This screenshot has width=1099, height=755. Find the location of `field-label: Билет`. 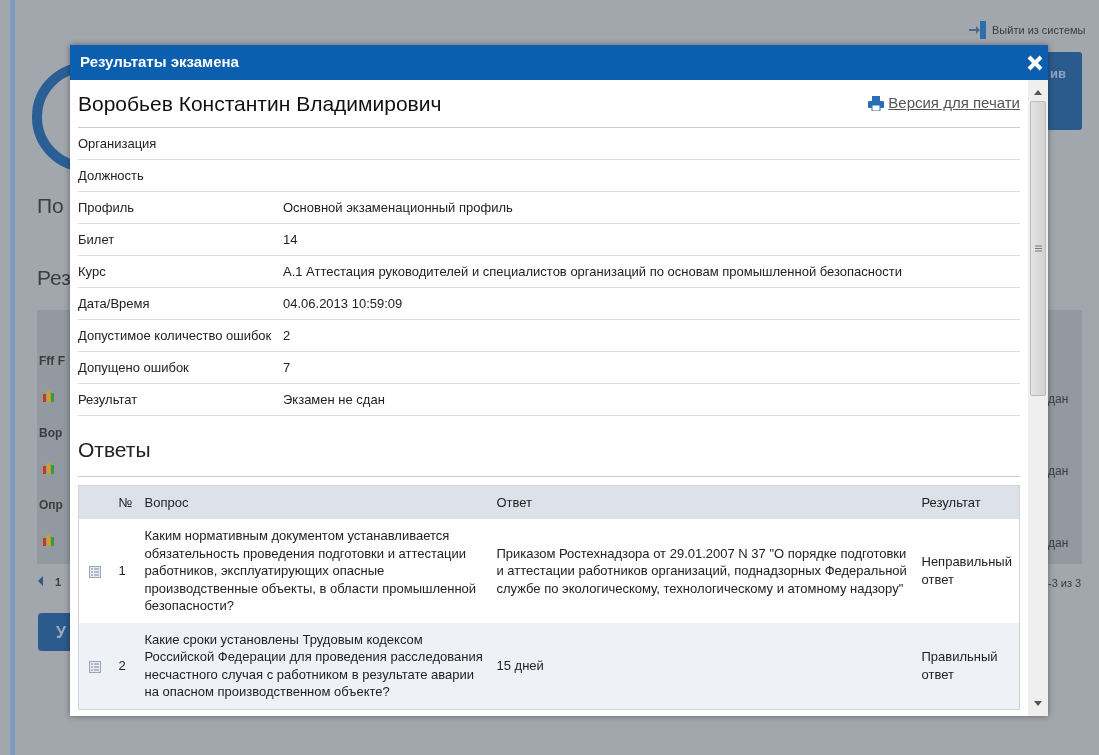

field-label: Билет is located at coordinates (97, 239).